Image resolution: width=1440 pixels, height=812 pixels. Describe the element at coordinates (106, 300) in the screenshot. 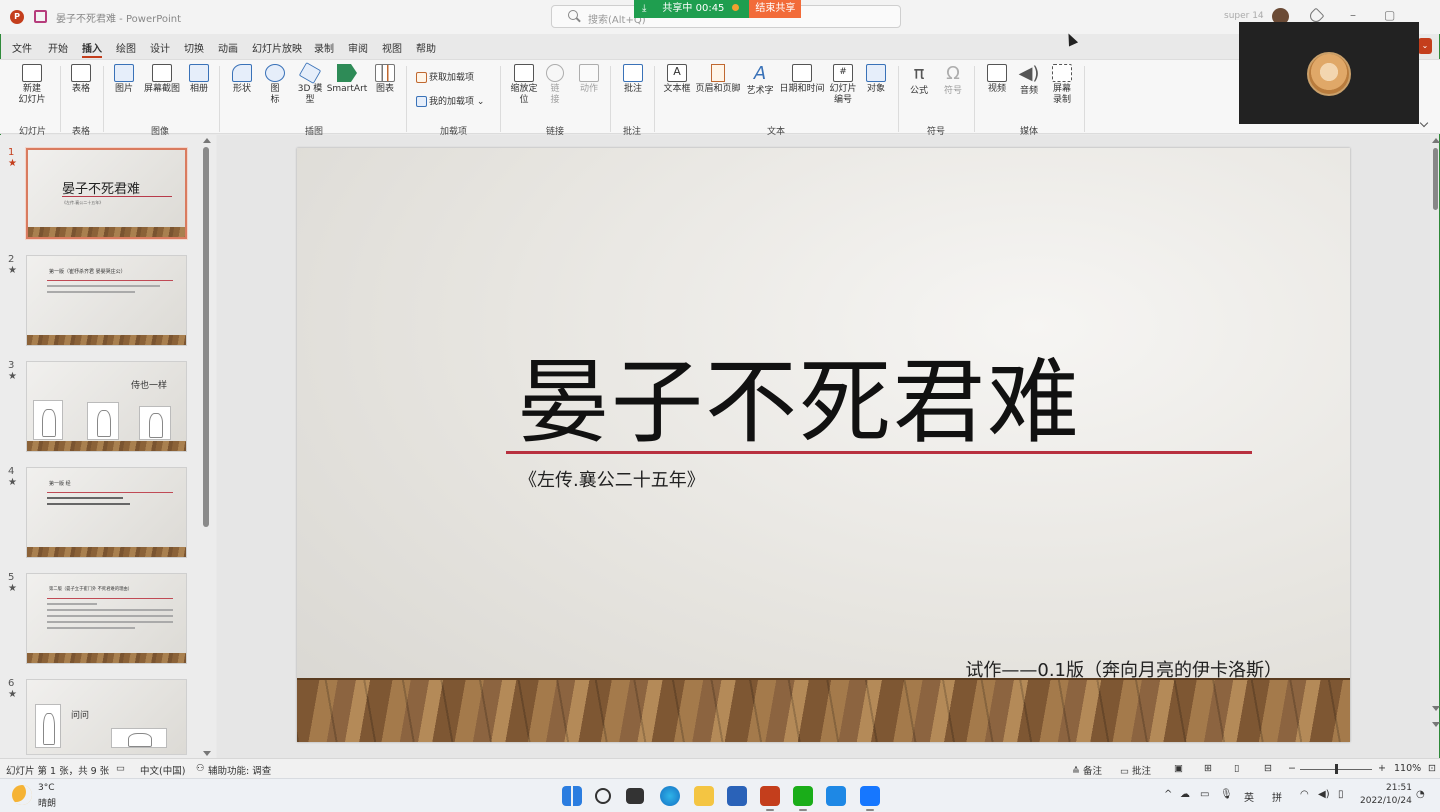

I see `slide-thumbnail-2: 第一版（崔杼杀齐君 晏婴哭庄公）` at that location.